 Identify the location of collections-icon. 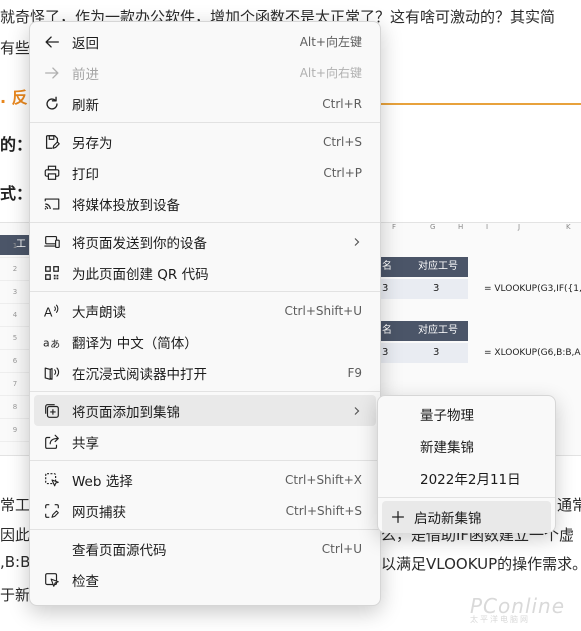
(52, 411).